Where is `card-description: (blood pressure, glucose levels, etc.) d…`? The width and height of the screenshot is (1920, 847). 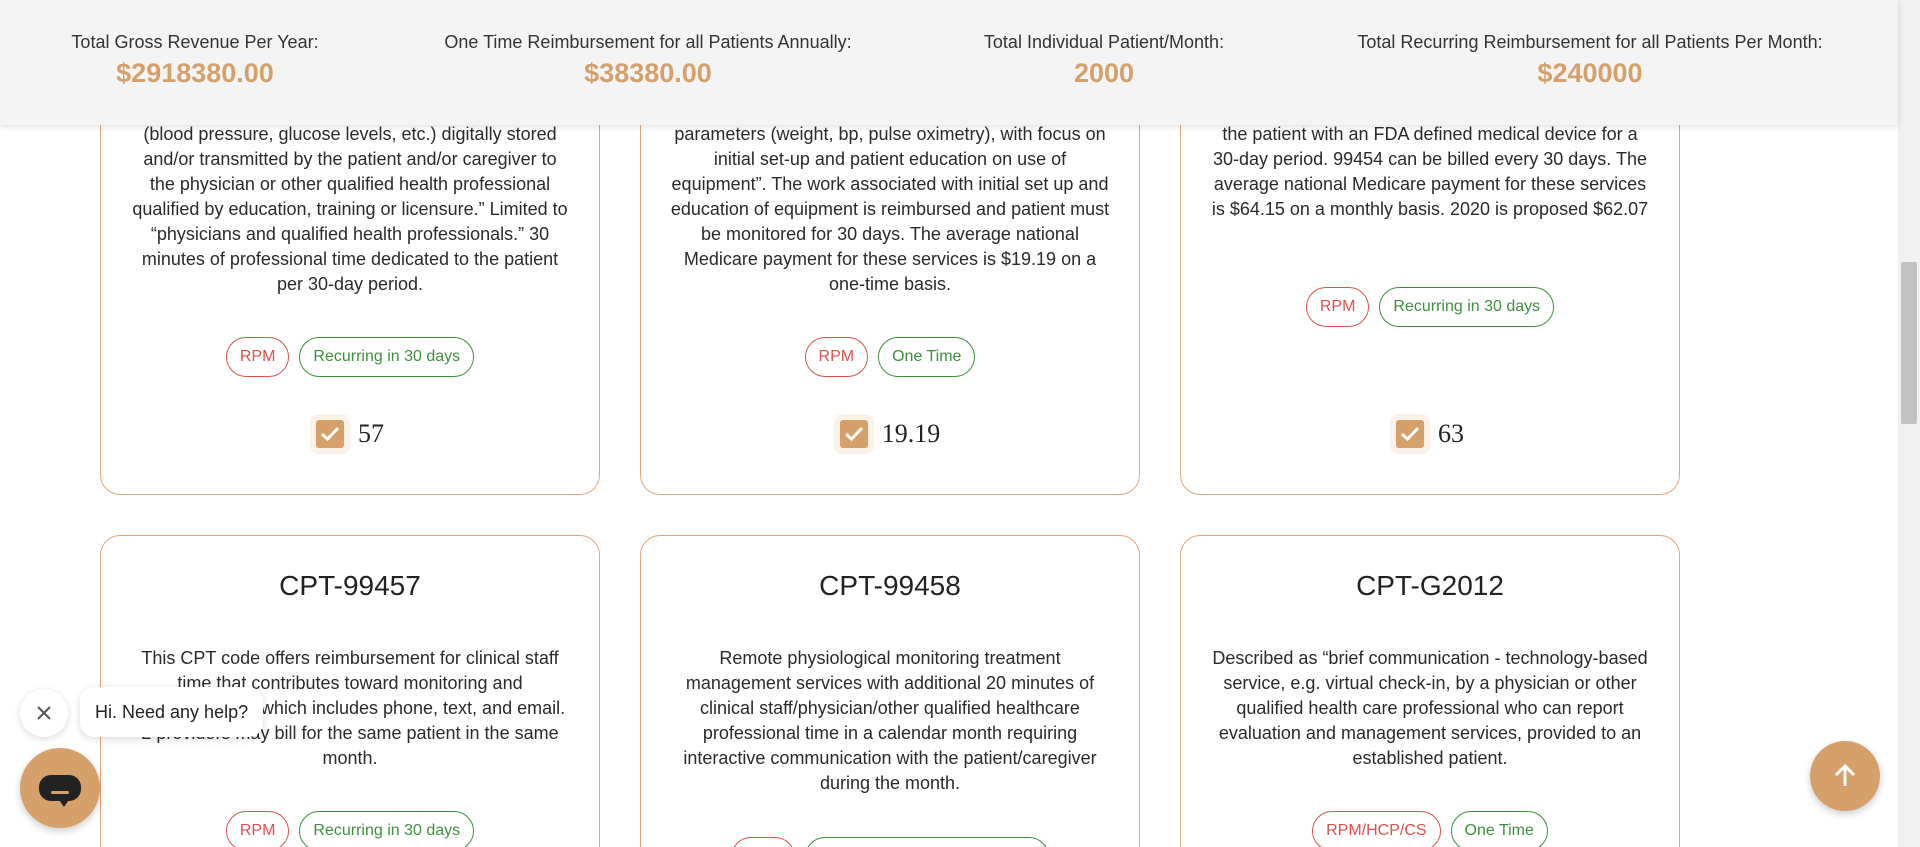
card-description: (blood pressure, glucose levels, etc.) d… is located at coordinates (350, 209).